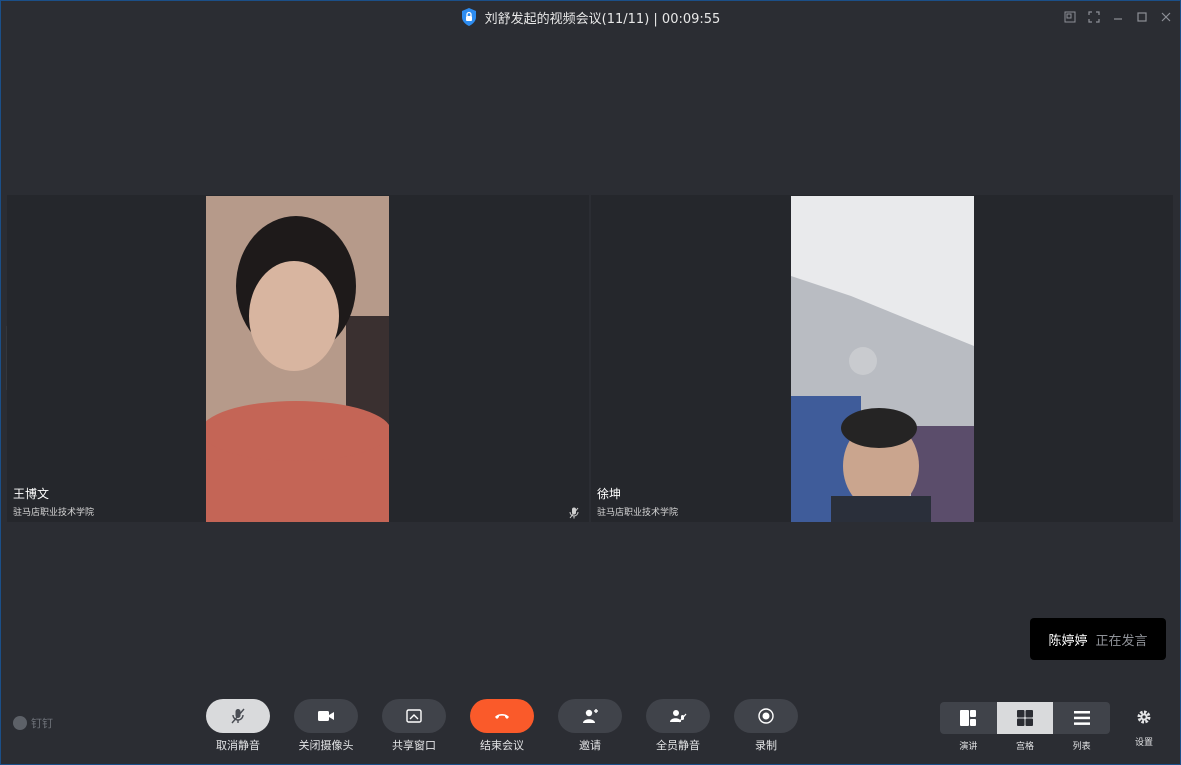  I want to click on brand: 钉钉, so click(33, 723).